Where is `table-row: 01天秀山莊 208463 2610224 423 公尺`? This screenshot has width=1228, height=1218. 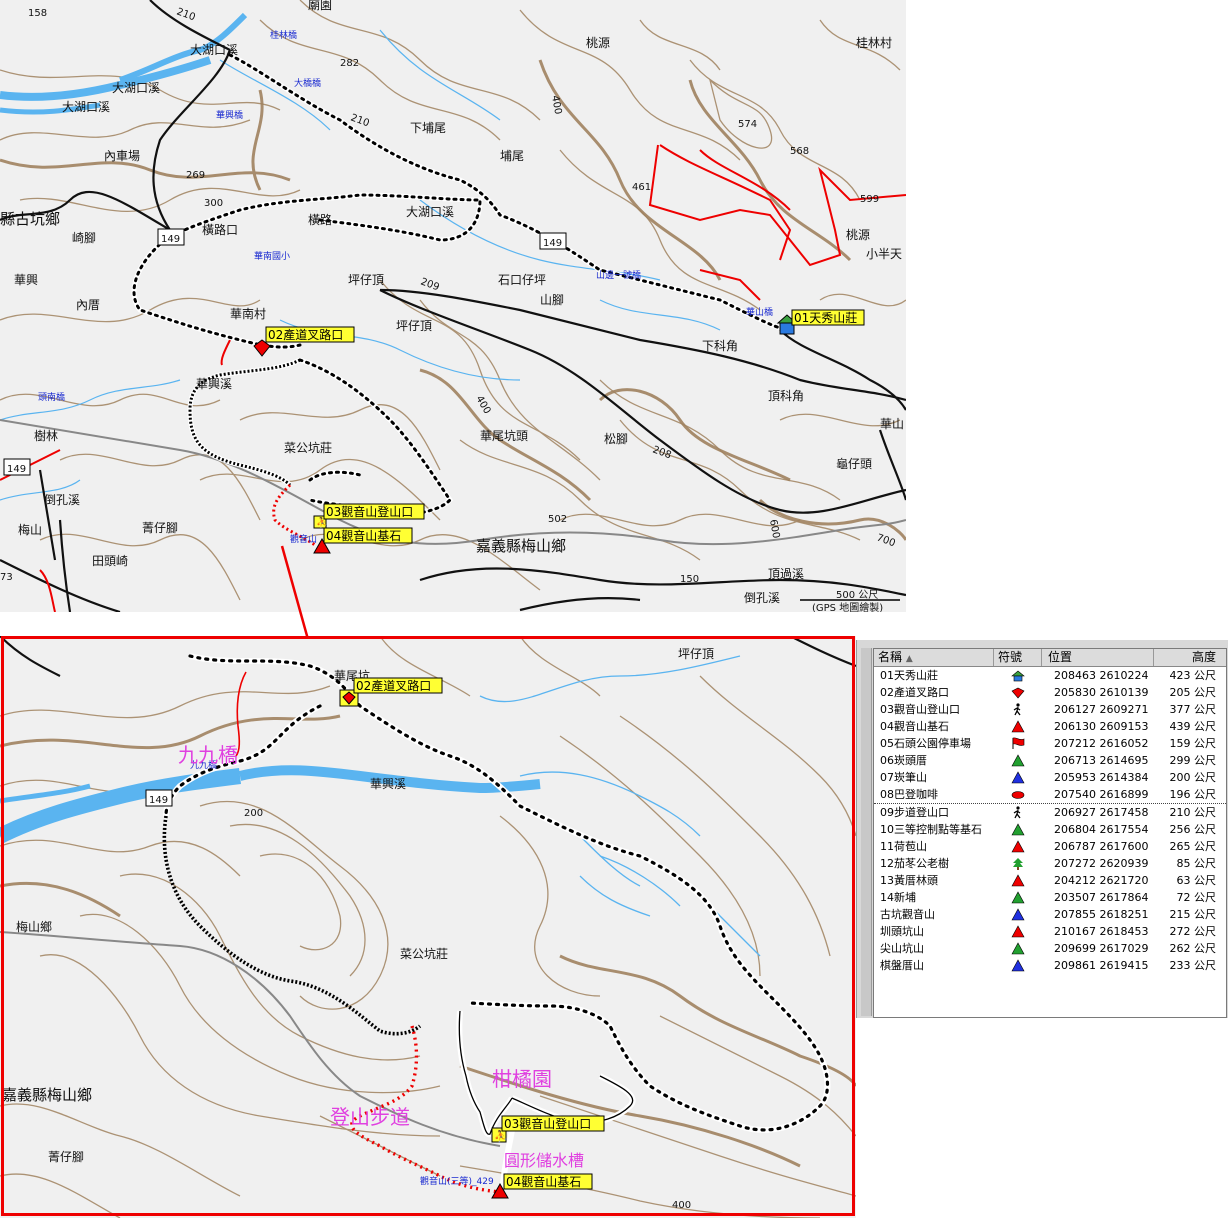
table-row: 01天秀山莊 208463 2610224 423 公尺 is located at coordinates (1050, 675).